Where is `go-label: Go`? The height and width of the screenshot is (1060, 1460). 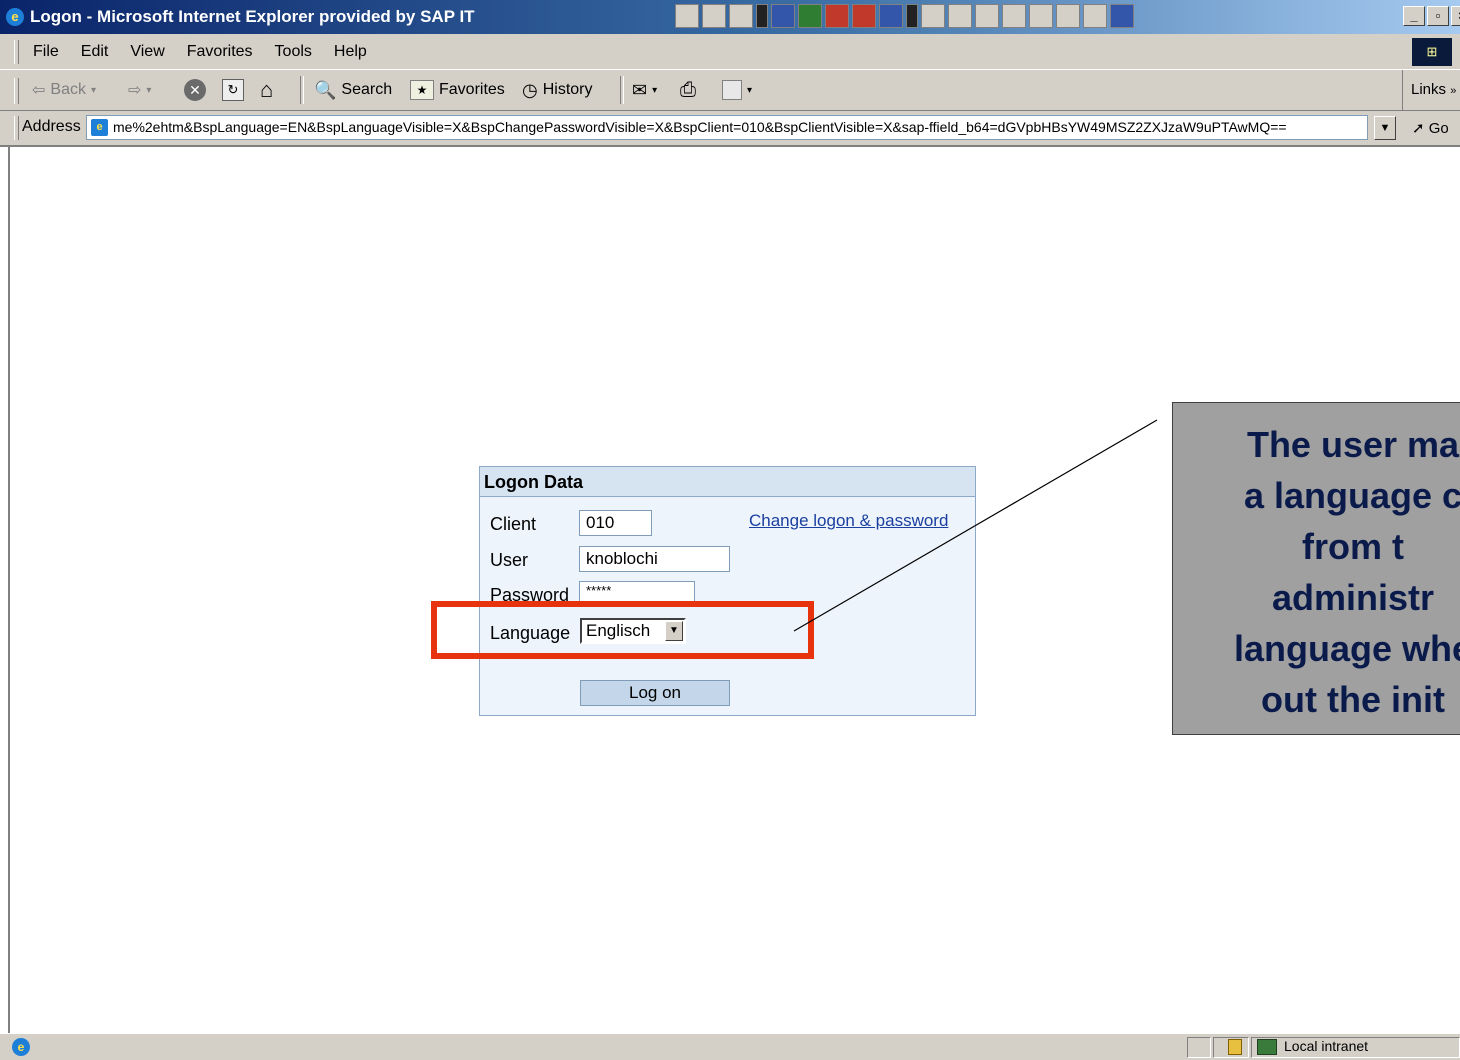
go-label: Go is located at coordinates (1438, 128).